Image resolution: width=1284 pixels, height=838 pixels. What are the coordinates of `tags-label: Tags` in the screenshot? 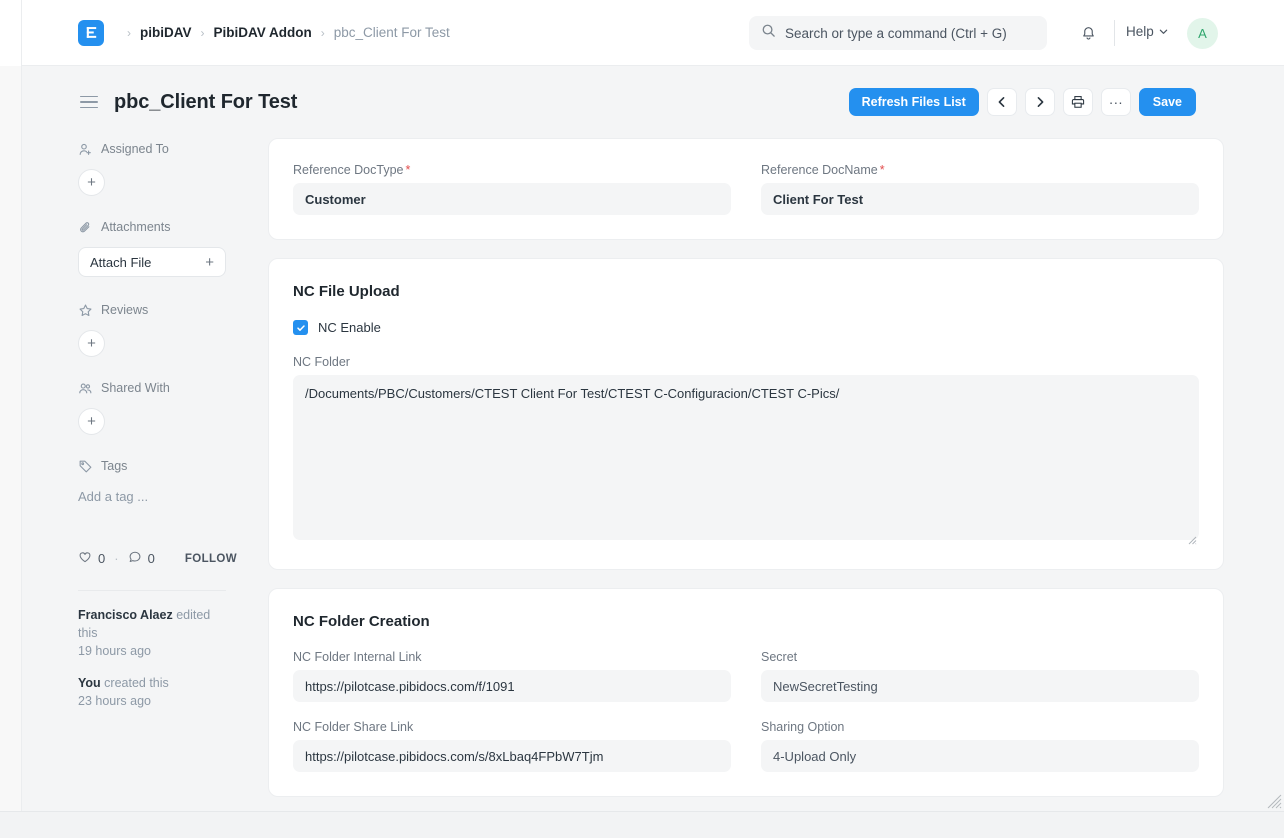 It's located at (114, 466).